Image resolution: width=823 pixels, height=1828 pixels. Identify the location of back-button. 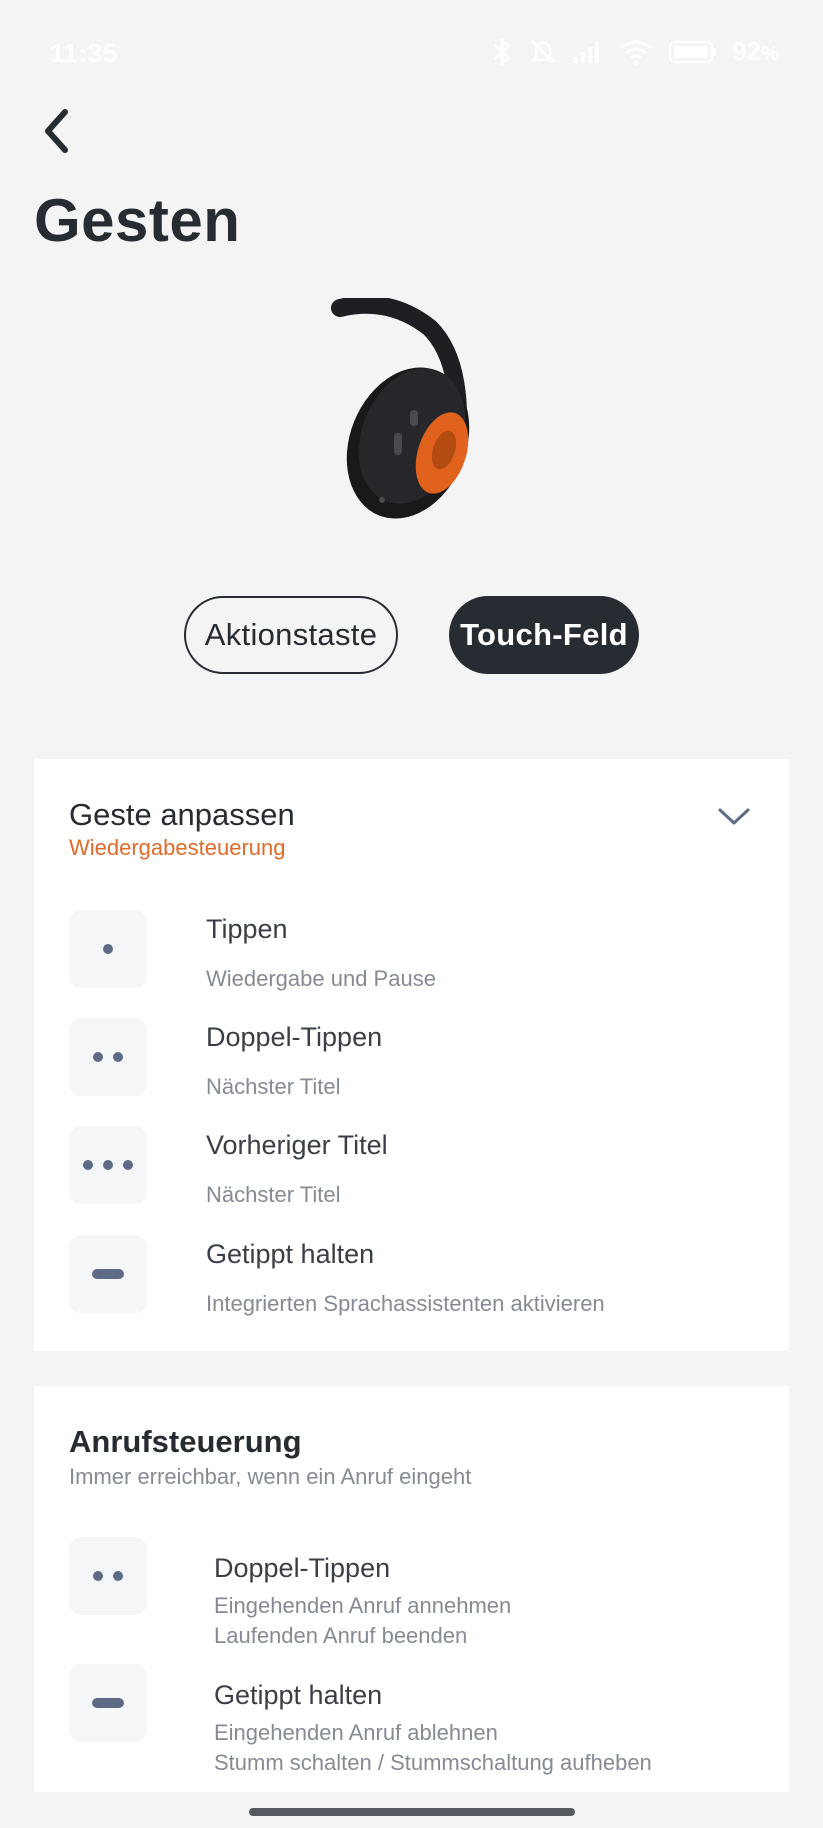
(56, 131).